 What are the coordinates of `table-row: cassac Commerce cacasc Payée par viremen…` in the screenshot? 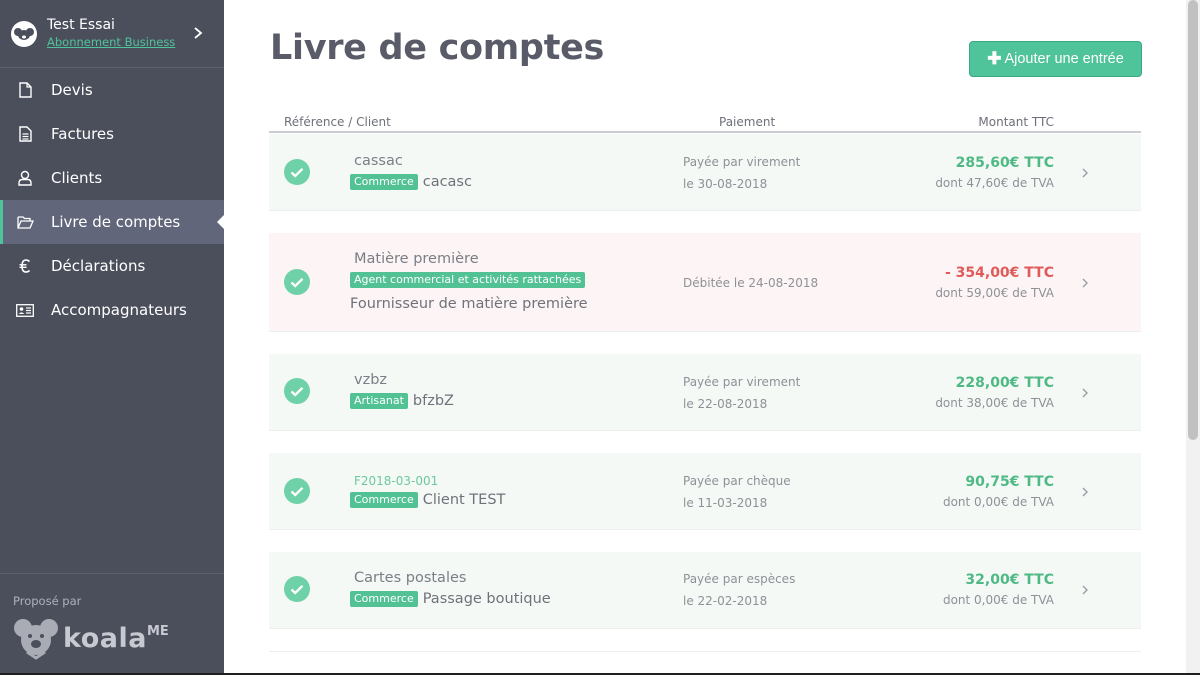 It's located at (705, 172).